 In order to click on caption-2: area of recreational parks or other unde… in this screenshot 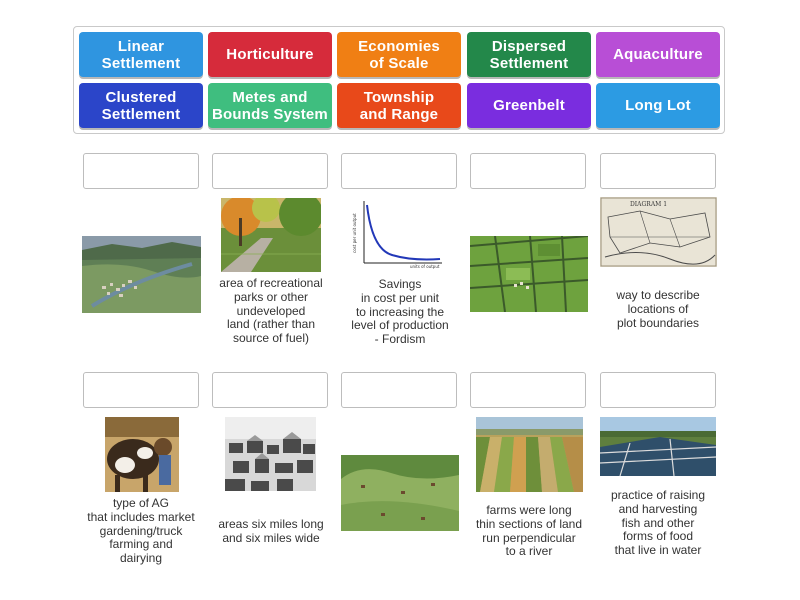, I will do `click(271, 311)`.